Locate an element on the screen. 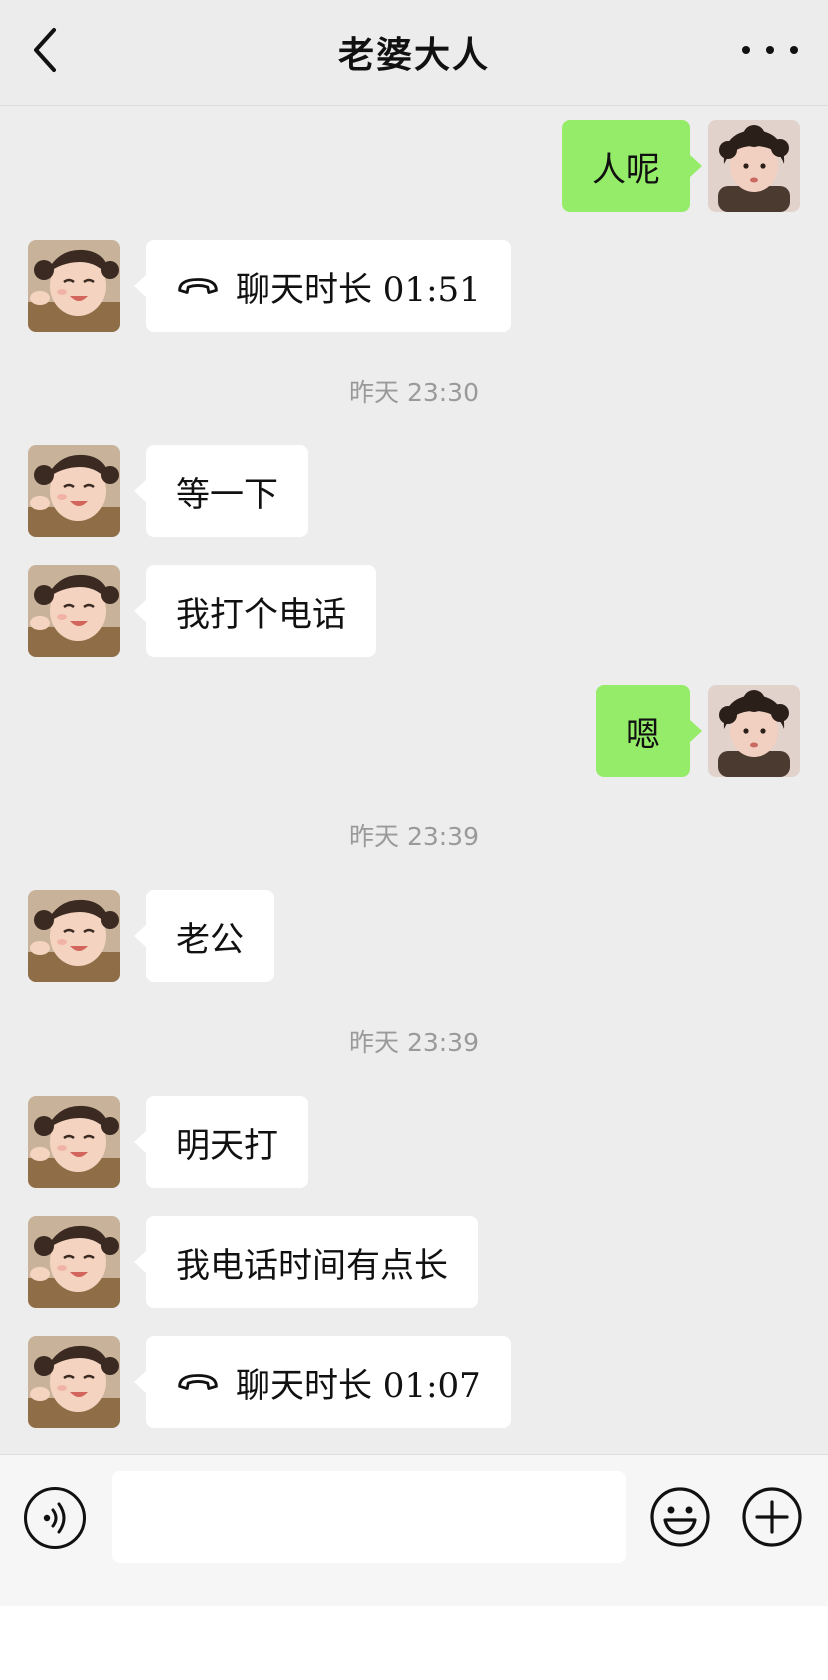 This screenshot has width=828, height=1680. more-button is located at coordinates (770, 50).